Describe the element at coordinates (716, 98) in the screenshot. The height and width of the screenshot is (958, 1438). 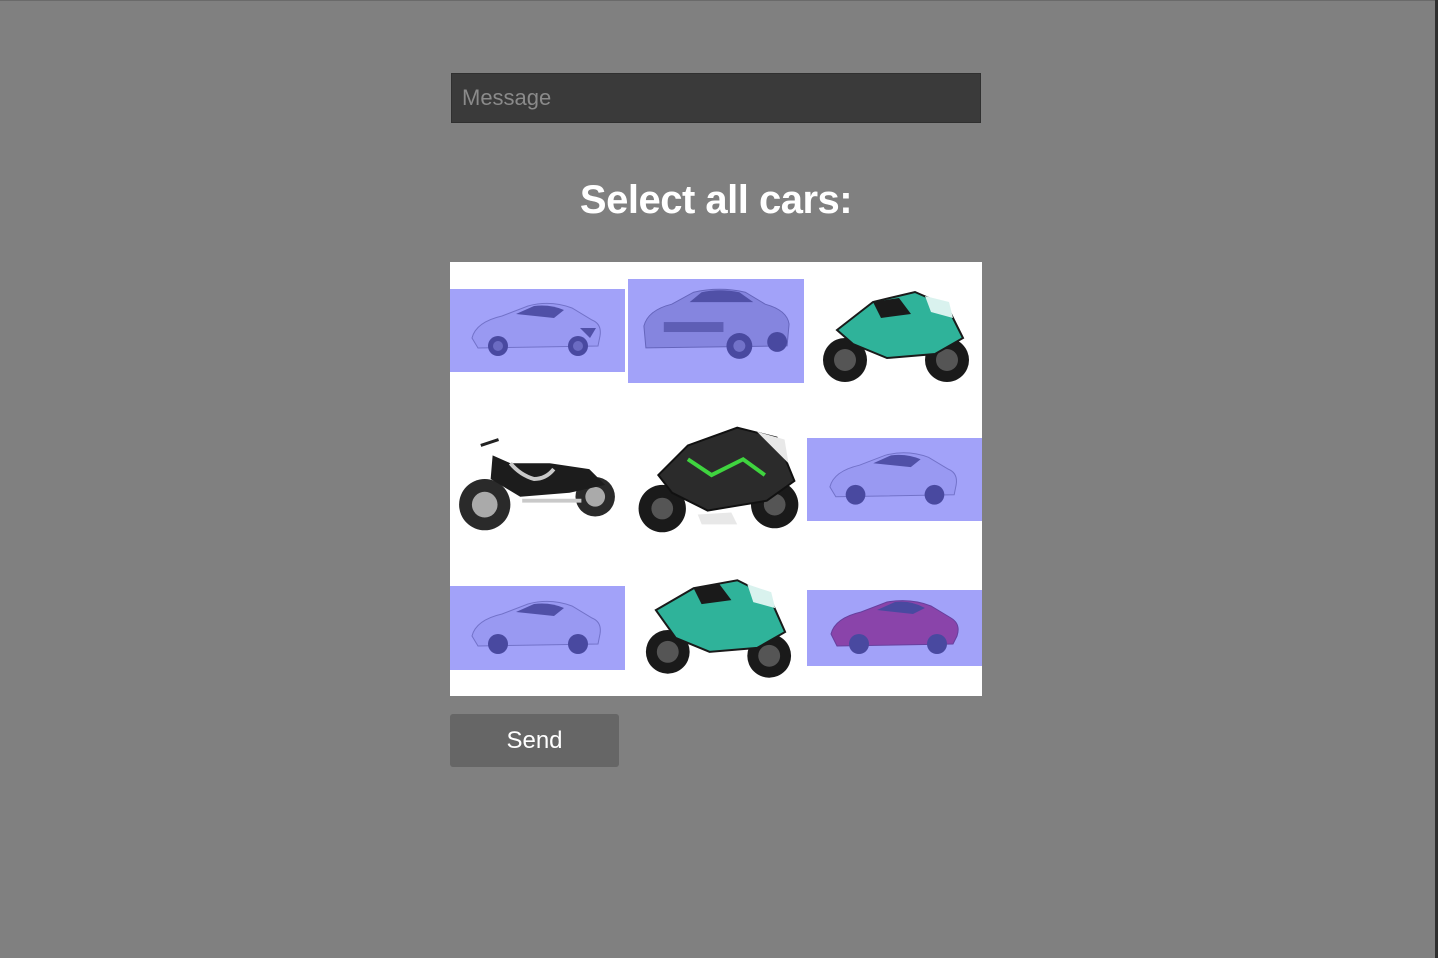
I see `message-input` at that location.